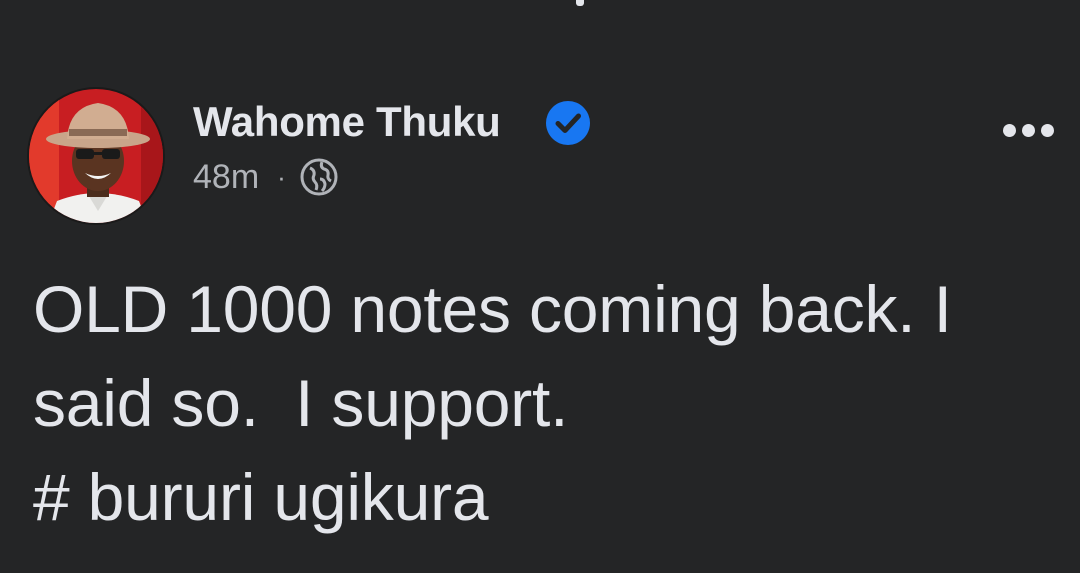 The height and width of the screenshot is (573, 1080). I want to click on avatar-photo-icon, so click(96, 156).